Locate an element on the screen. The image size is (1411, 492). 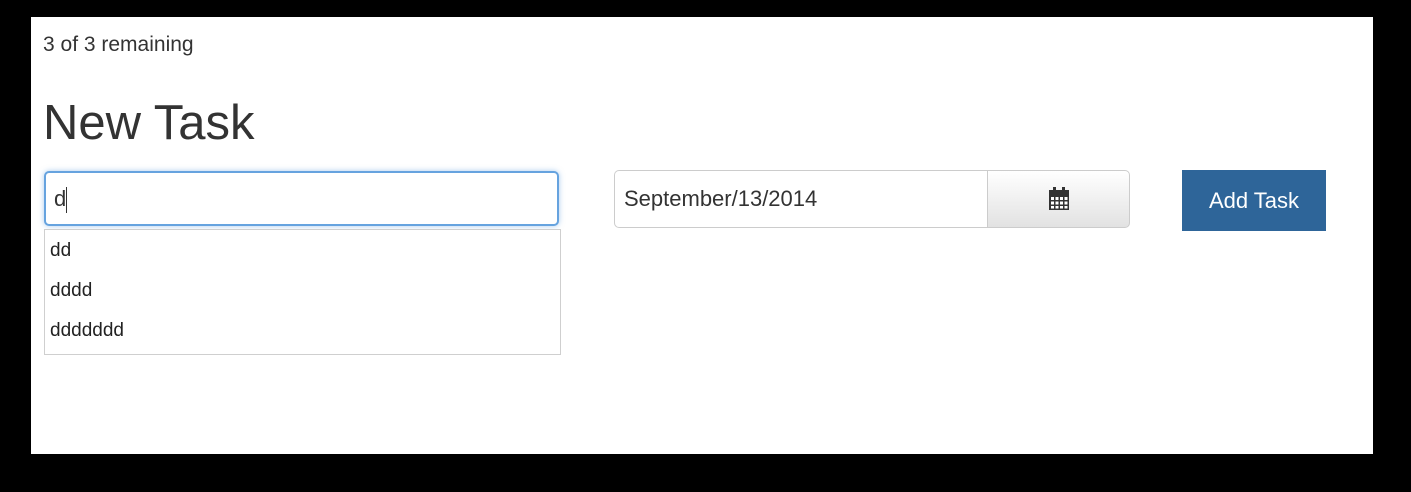
calendar-button is located at coordinates (1058, 199).